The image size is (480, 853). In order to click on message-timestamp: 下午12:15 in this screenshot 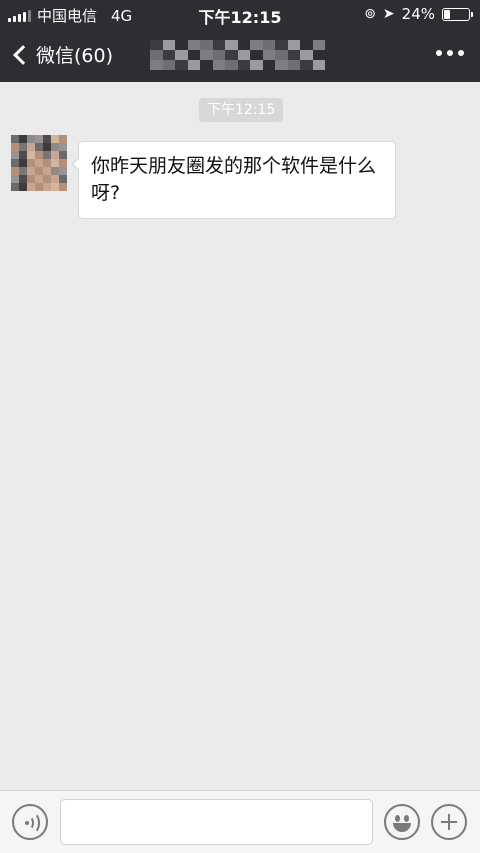, I will do `click(241, 110)`.